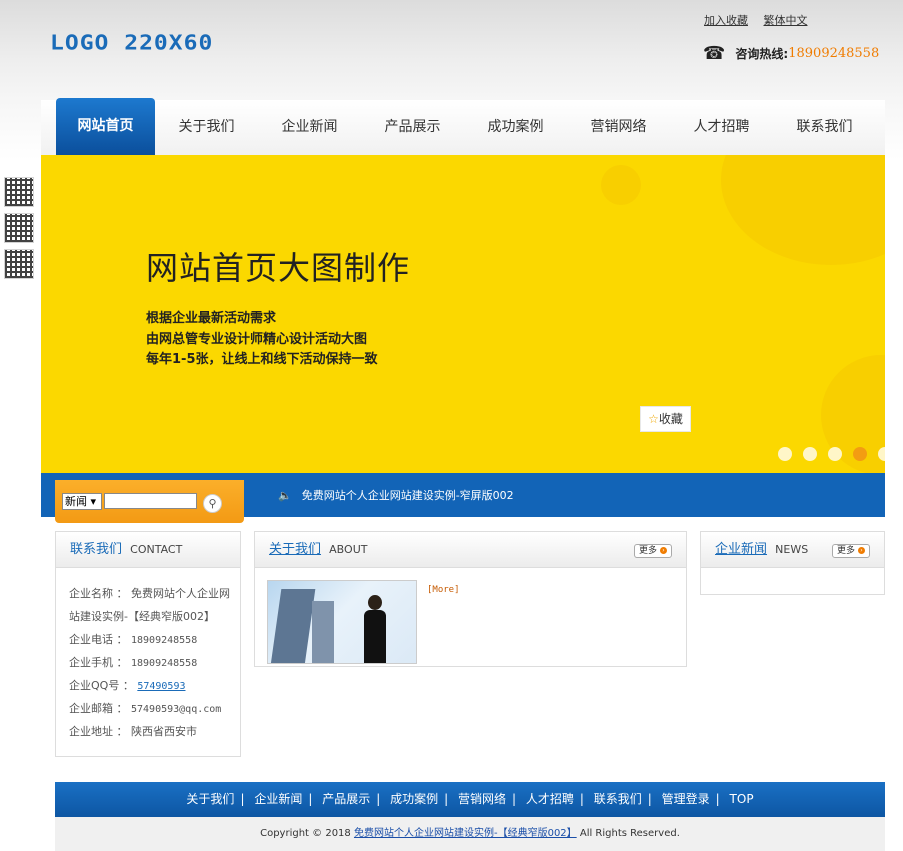  What do you see at coordinates (262, 359) in the screenshot?
I see `banner-line: 每年1-5张，让线上和线下活动保持一致` at bounding box center [262, 359].